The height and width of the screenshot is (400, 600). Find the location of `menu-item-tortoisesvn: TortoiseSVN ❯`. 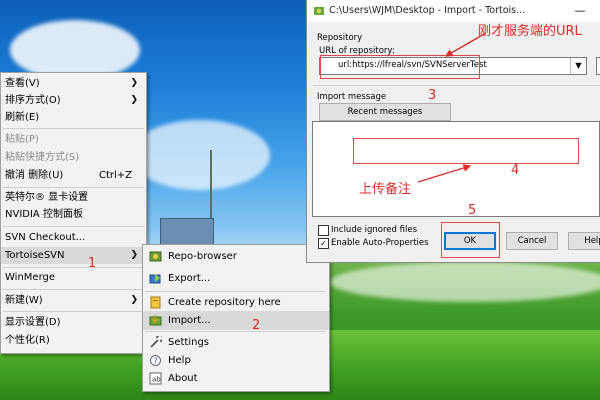

menu-item-tortoisesvn: TortoiseSVN ❯ is located at coordinates (73, 255).